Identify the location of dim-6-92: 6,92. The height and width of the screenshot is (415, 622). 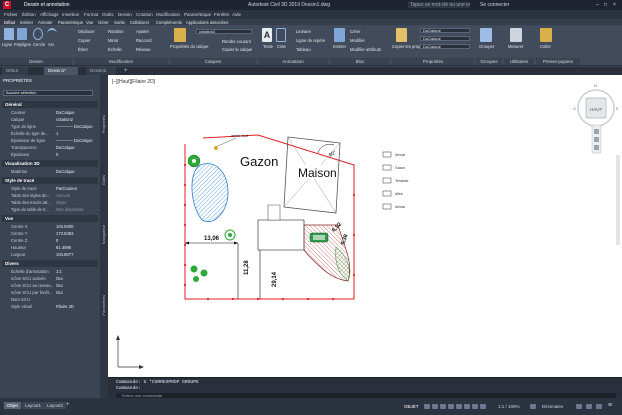
(337, 228).